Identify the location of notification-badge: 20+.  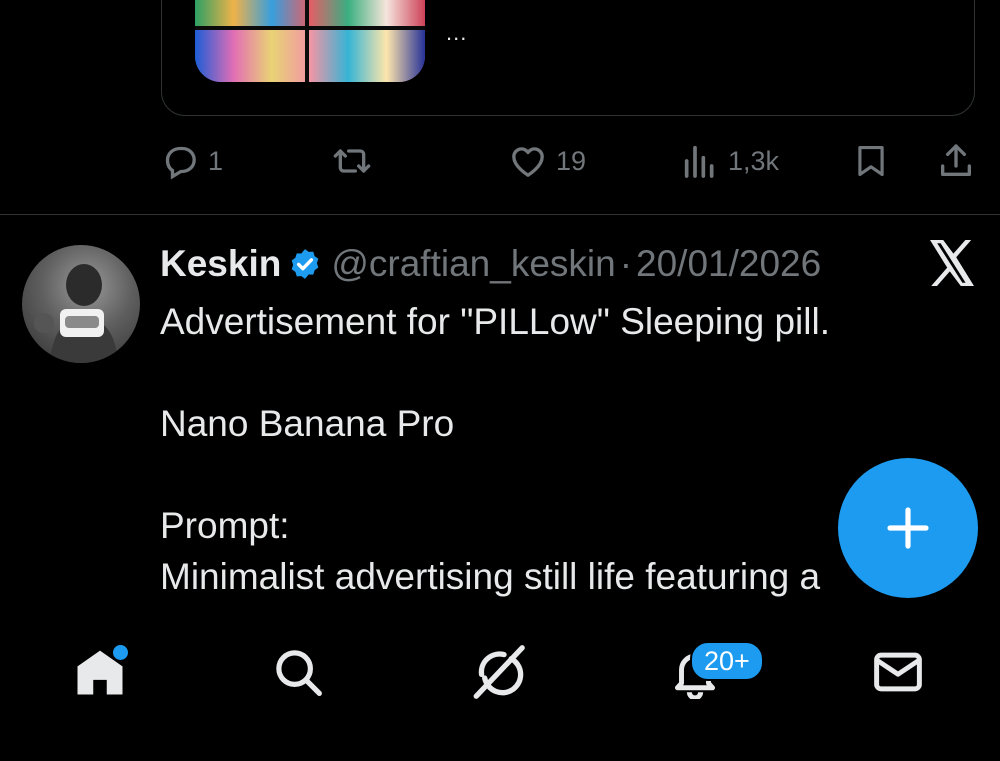
(727, 661).